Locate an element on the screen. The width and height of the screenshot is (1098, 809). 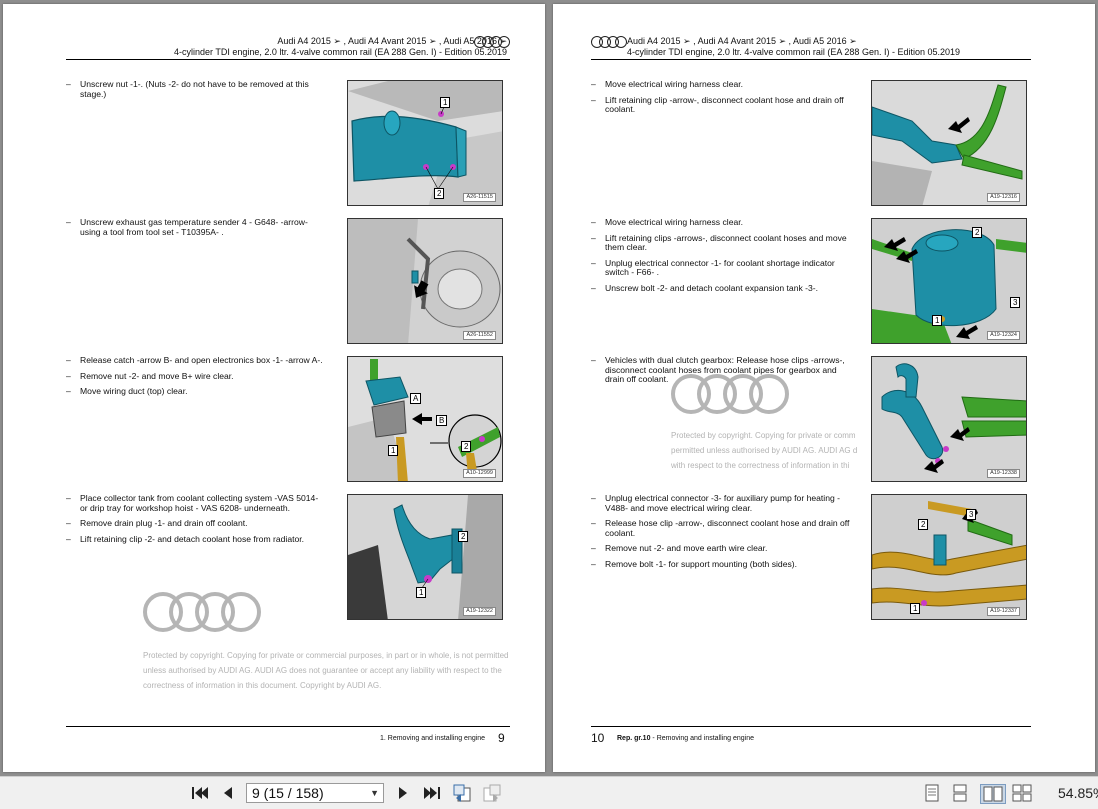
go-forward-icon is located at coordinates (492, 793).